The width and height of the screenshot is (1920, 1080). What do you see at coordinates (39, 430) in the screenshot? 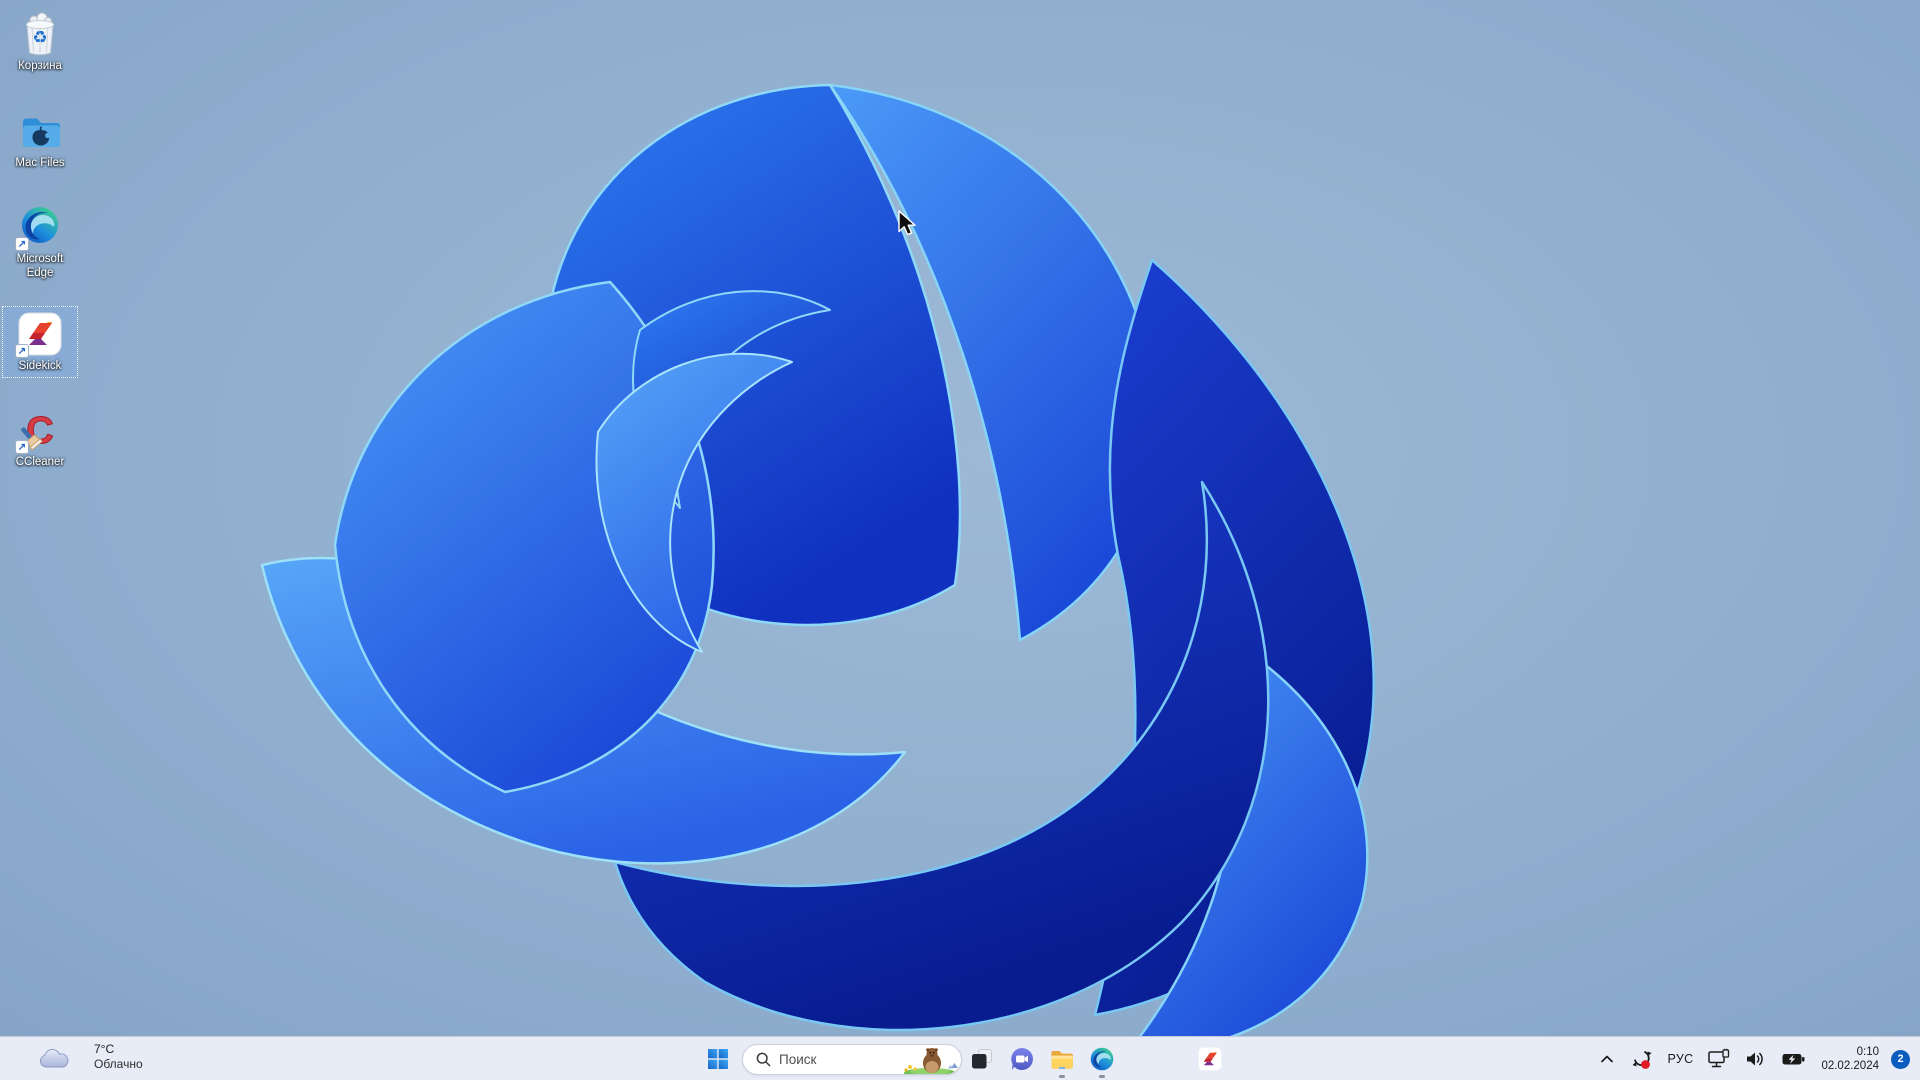
I see `ccleaner-icon: C ↗` at bounding box center [39, 430].